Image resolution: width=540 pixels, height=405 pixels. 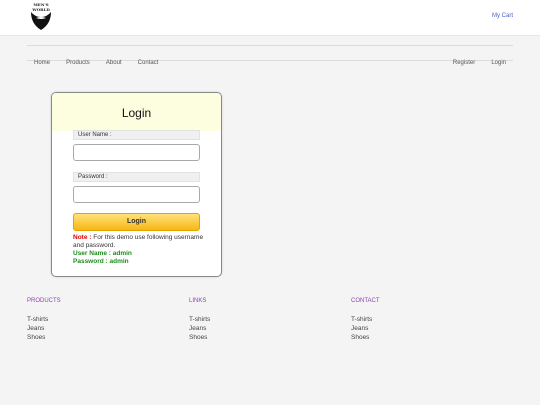 I want to click on brand-logo: MEN'S WORLD, so click(x=41, y=16).